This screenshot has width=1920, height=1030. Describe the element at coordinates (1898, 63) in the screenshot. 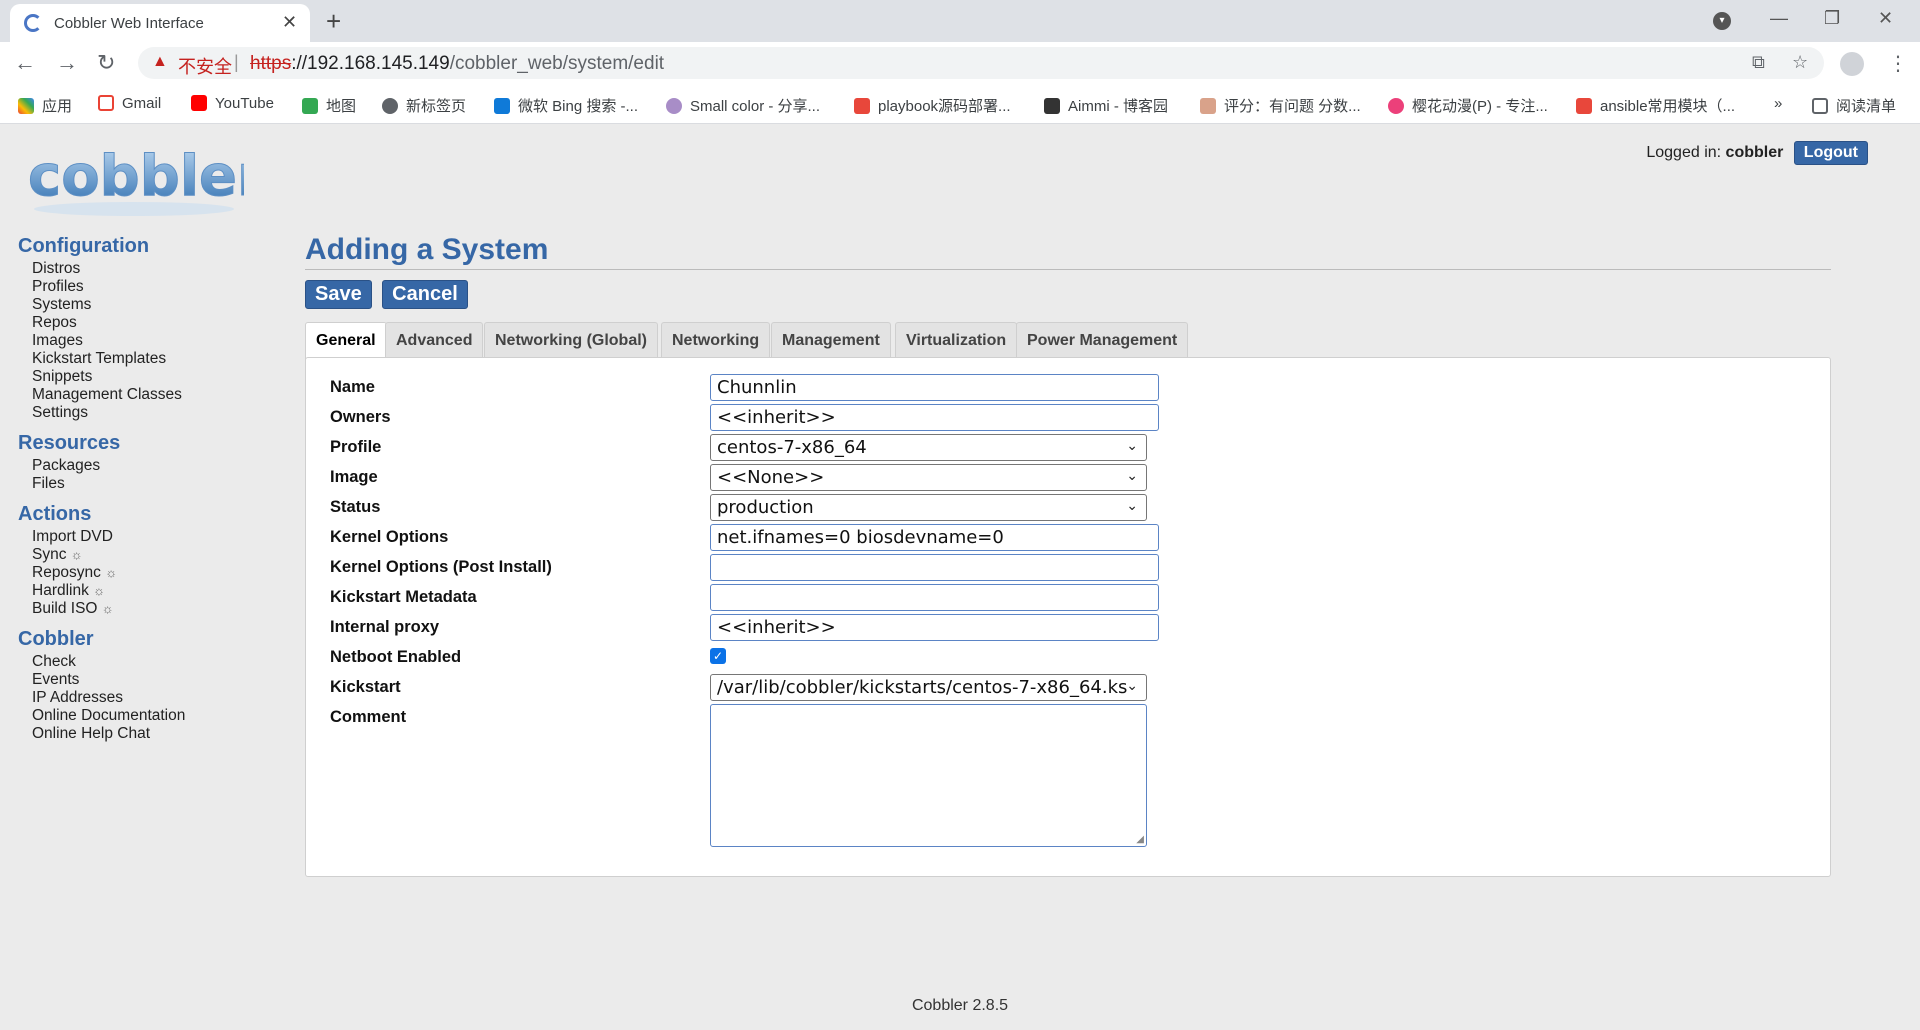

I see `menu-dots-icon: ⋮` at that location.